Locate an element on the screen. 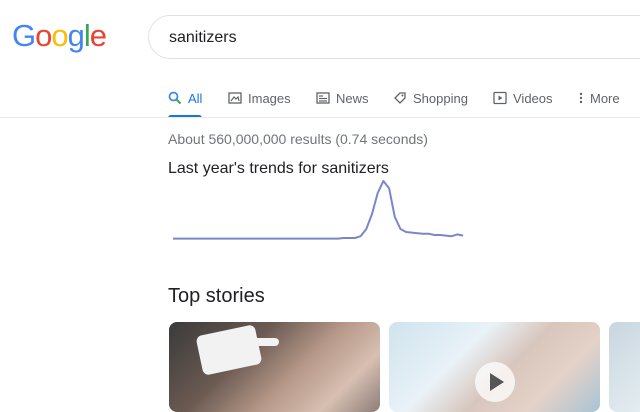  trend-chart is located at coordinates (318, 212).